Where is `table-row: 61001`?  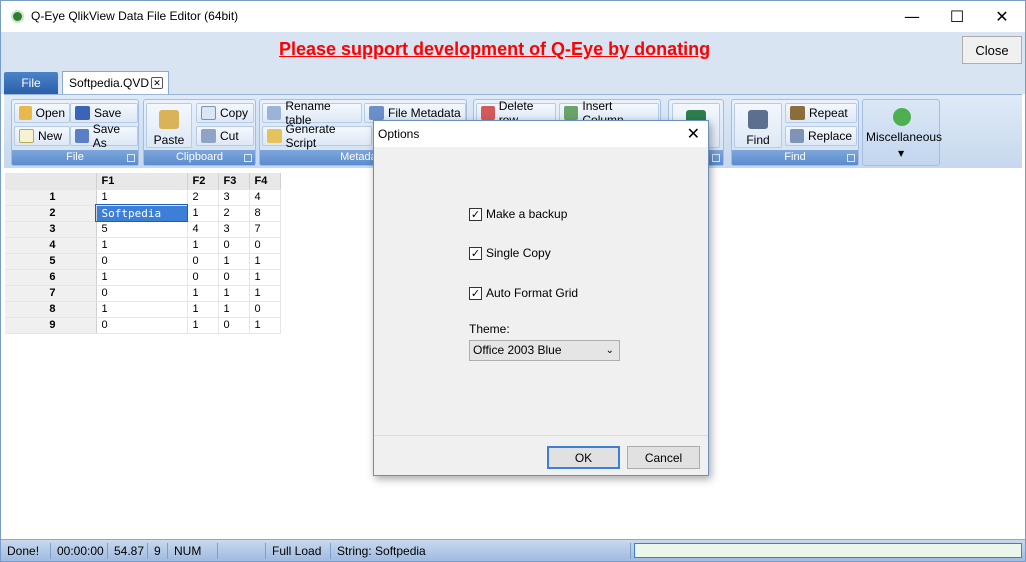
table-row: 61001 is located at coordinates (143, 277).